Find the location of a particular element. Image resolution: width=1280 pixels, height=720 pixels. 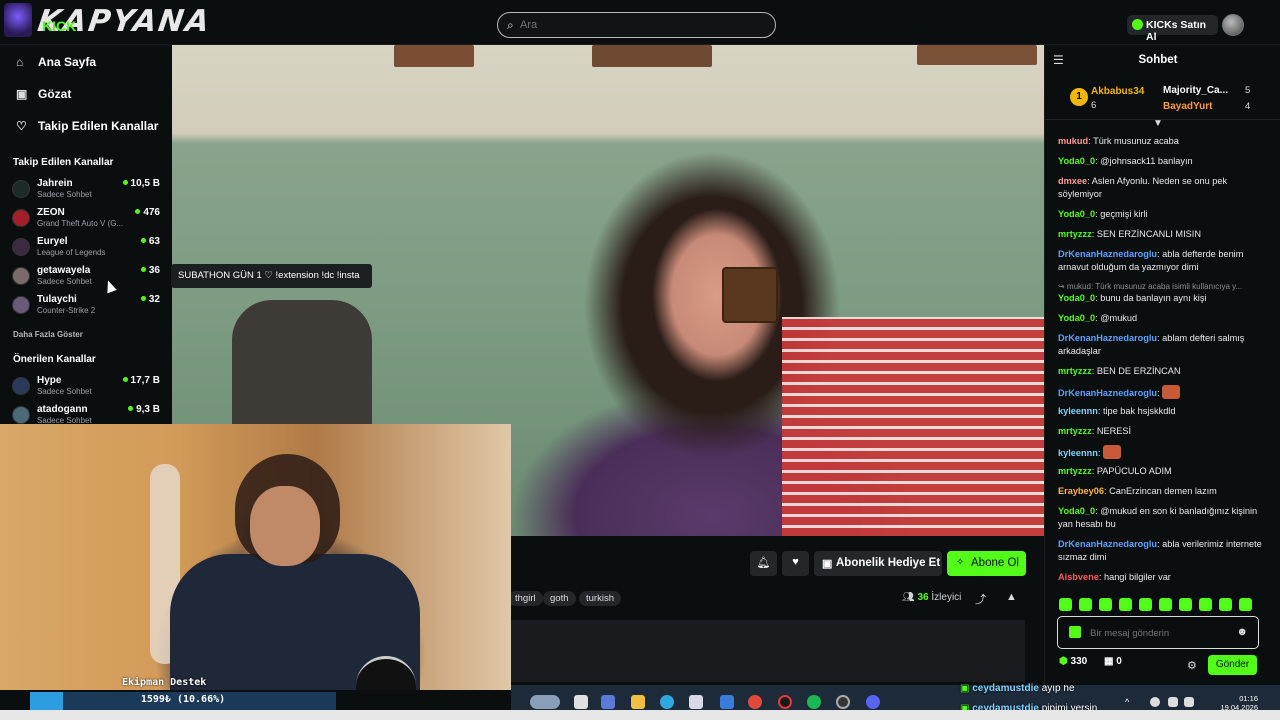

nav-following-label: Takip Edilen Kanallar is located at coordinates (98, 126).